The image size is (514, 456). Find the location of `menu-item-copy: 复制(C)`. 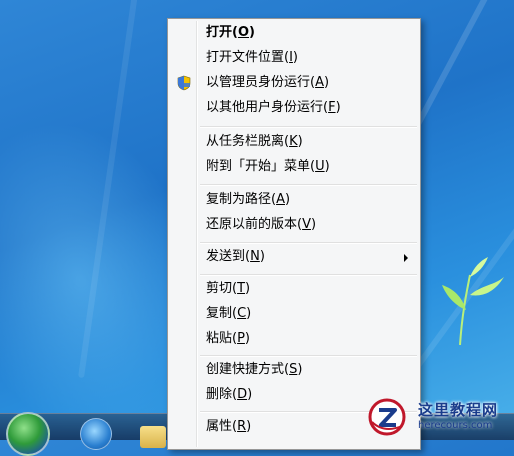

menu-item-copy: 复制(C) is located at coordinates (294, 314).